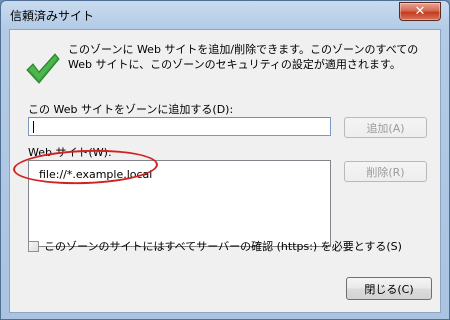 The height and width of the screenshot is (320, 450). I want to click on window-close-button: ✕, so click(420, 11).